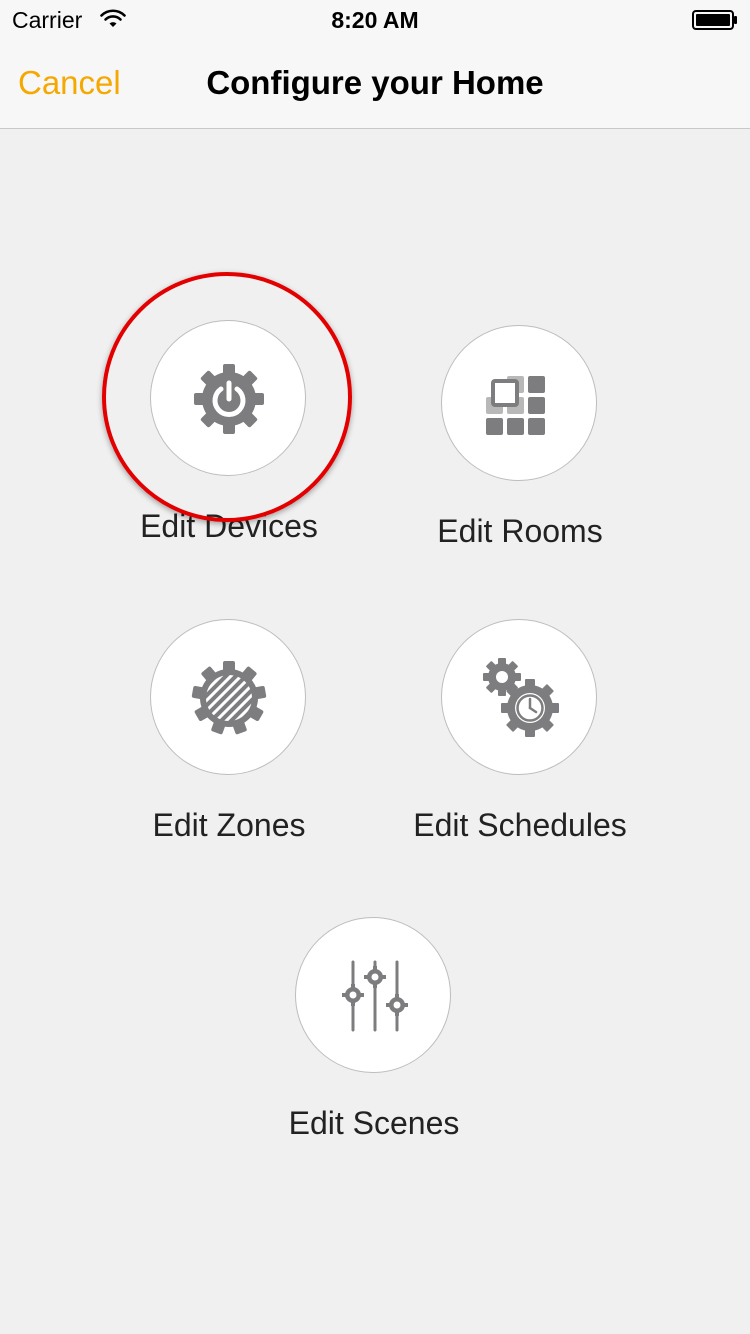 This screenshot has width=750, height=1334. Describe the element at coordinates (714, 20) in the screenshot. I see `battery-icon` at that location.